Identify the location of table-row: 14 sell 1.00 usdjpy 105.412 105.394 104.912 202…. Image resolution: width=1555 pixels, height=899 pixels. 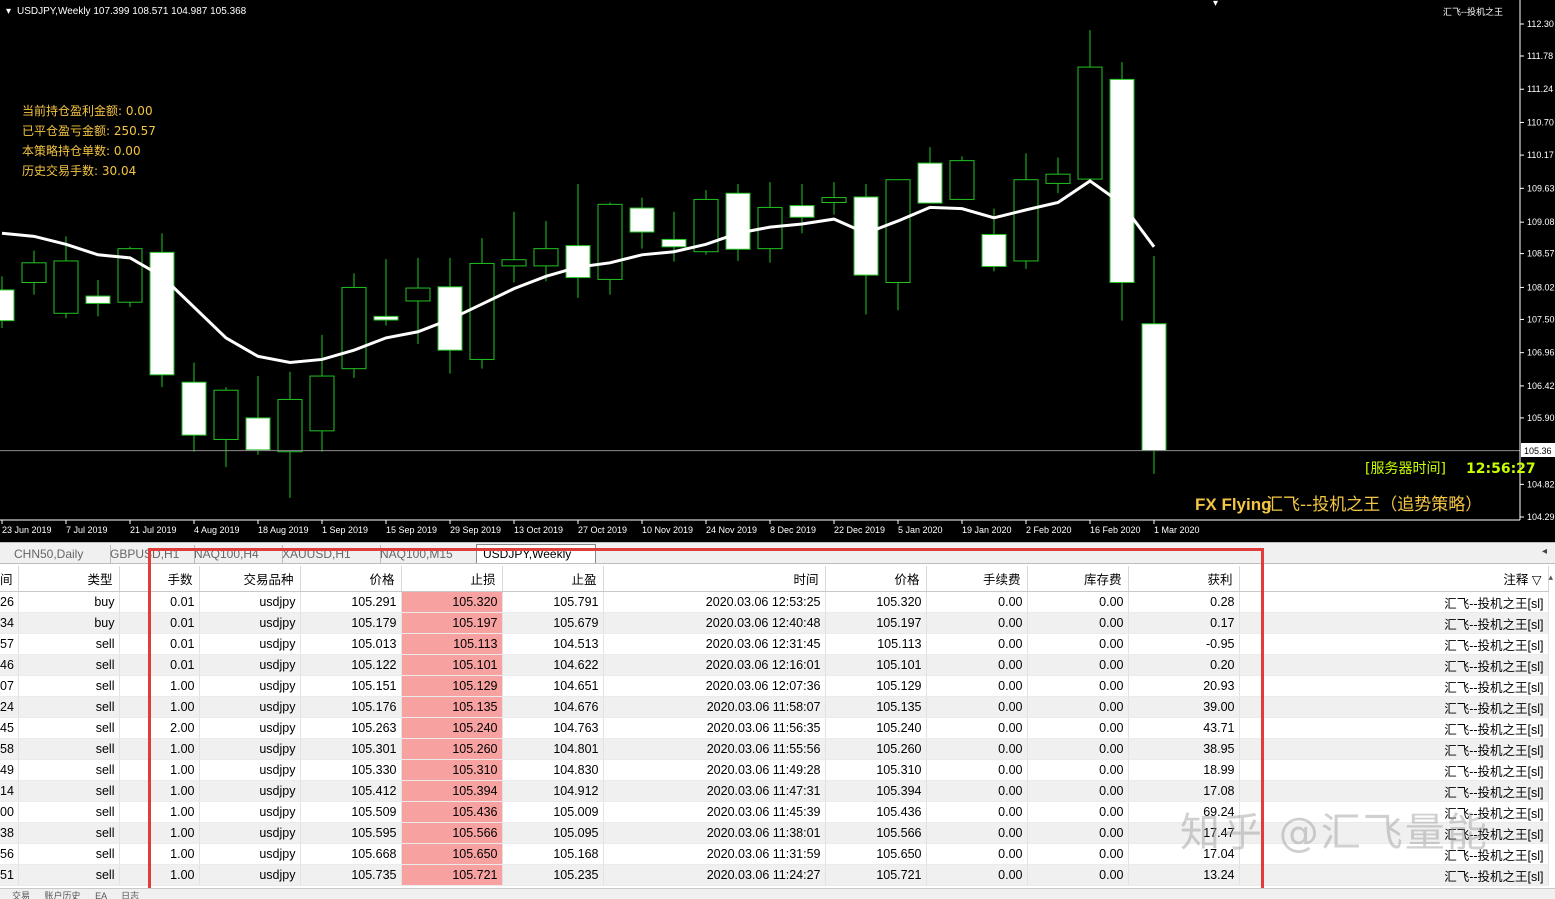
(774, 791).